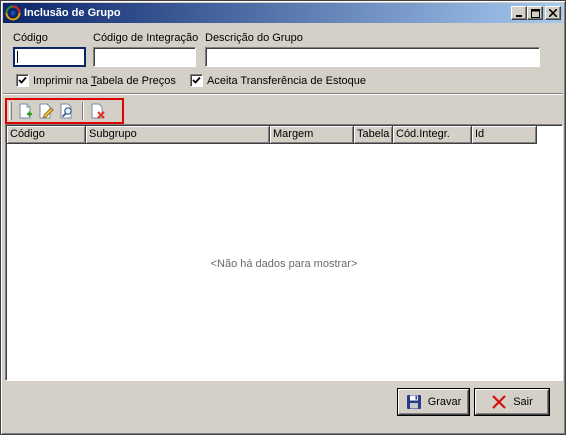  What do you see at coordinates (254, 38) in the screenshot?
I see `descricao-label: Descrição do Grupo` at bounding box center [254, 38].